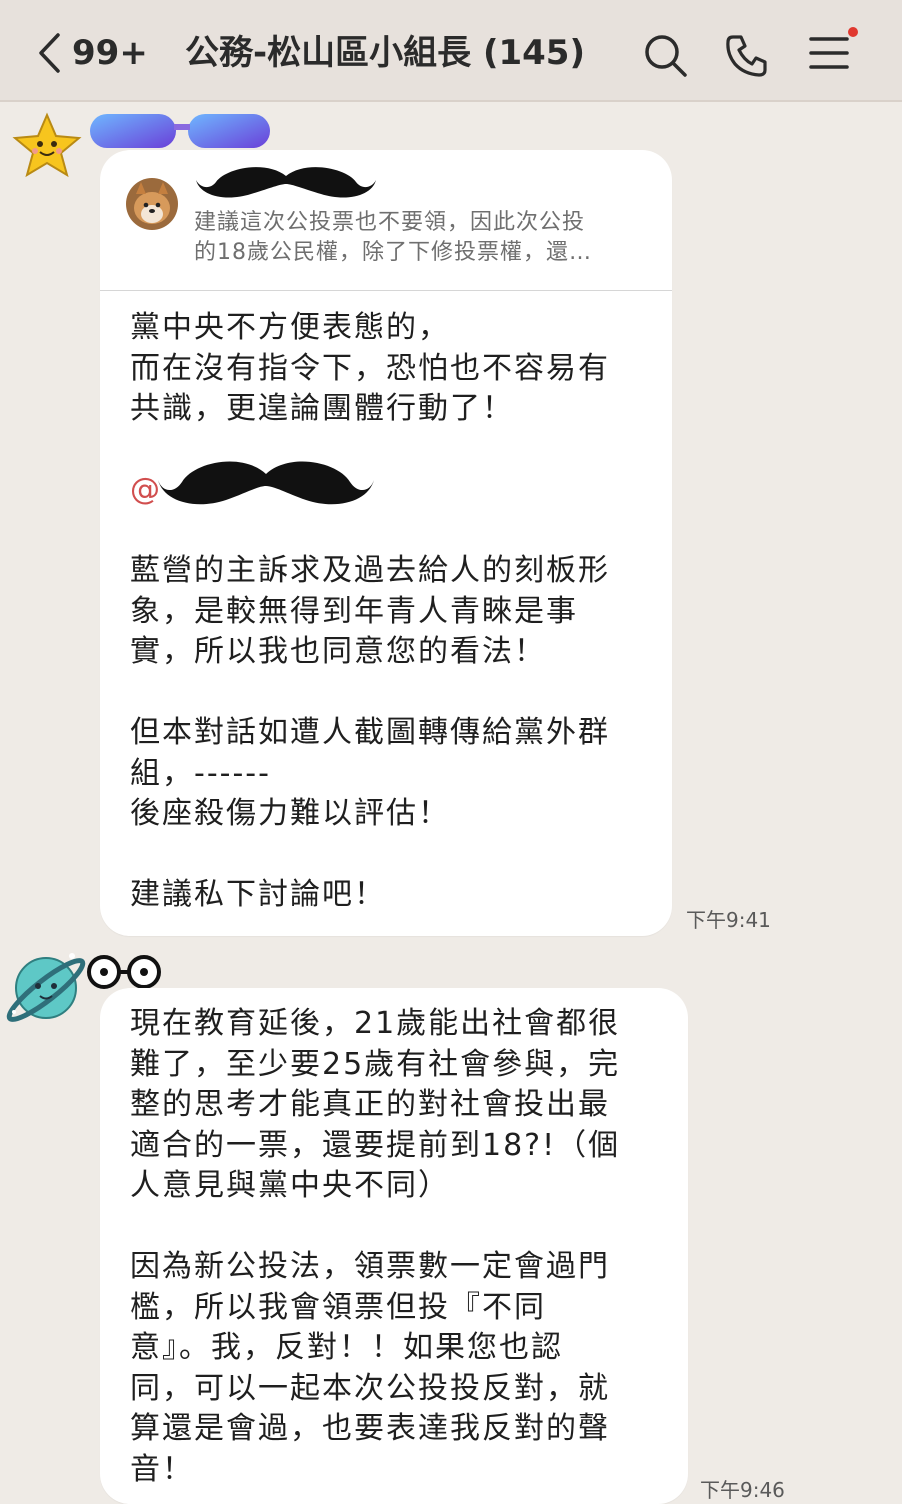 The image size is (902, 1504). What do you see at coordinates (124, 972) in the screenshot?
I see `eyeglasses-icon` at bounding box center [124, 972].